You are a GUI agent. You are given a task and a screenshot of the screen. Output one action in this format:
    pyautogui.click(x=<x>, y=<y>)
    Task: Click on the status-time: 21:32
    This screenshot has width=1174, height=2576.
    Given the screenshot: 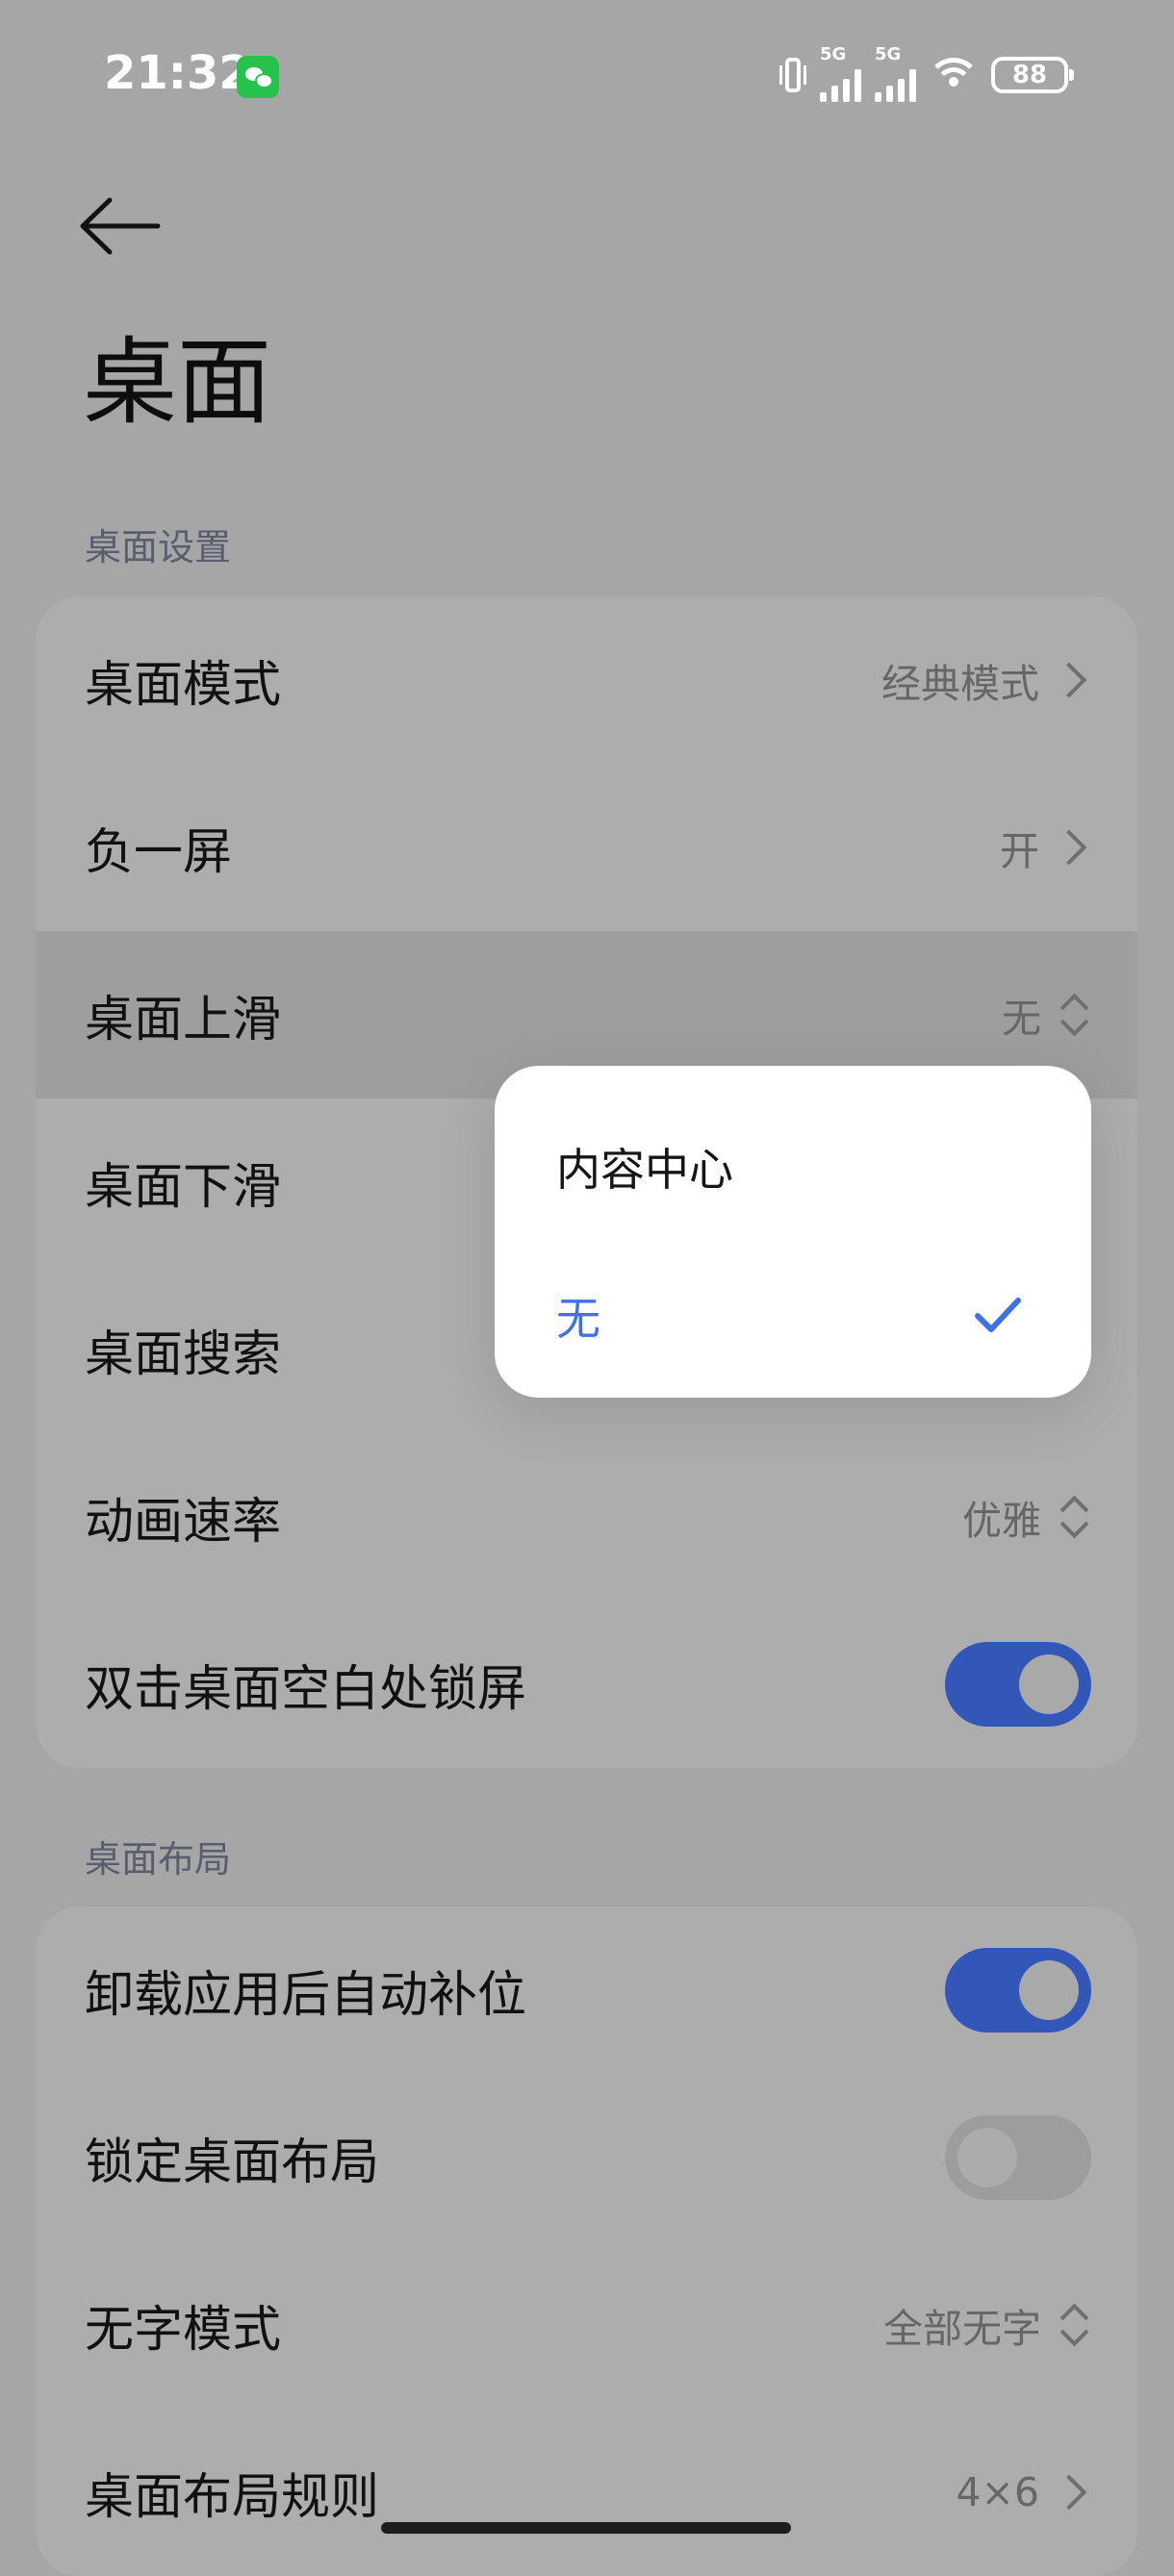 What is the action you would take?
    pyautogui.click(x=177, y=73)
    